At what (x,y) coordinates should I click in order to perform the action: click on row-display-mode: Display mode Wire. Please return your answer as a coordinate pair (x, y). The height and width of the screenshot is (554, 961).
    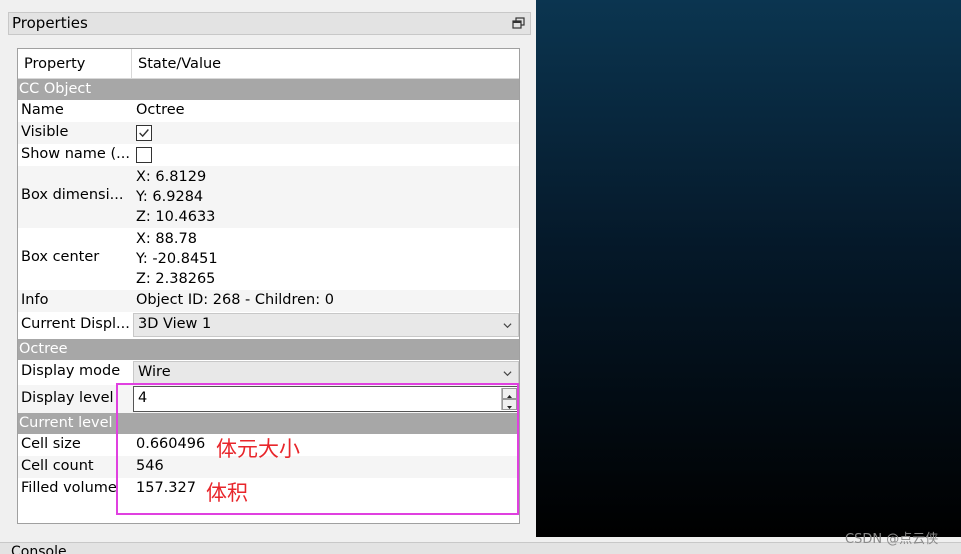
    Looking at the image, I should click on (268, 372).